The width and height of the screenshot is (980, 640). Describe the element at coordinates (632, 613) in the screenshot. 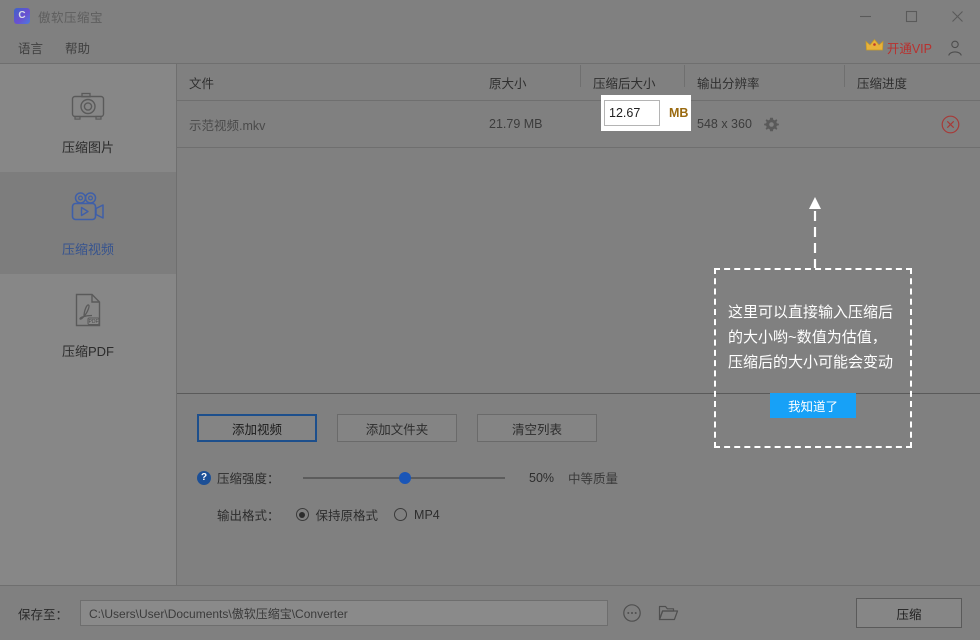

I see `ellipsis-circle-icon` at that location.